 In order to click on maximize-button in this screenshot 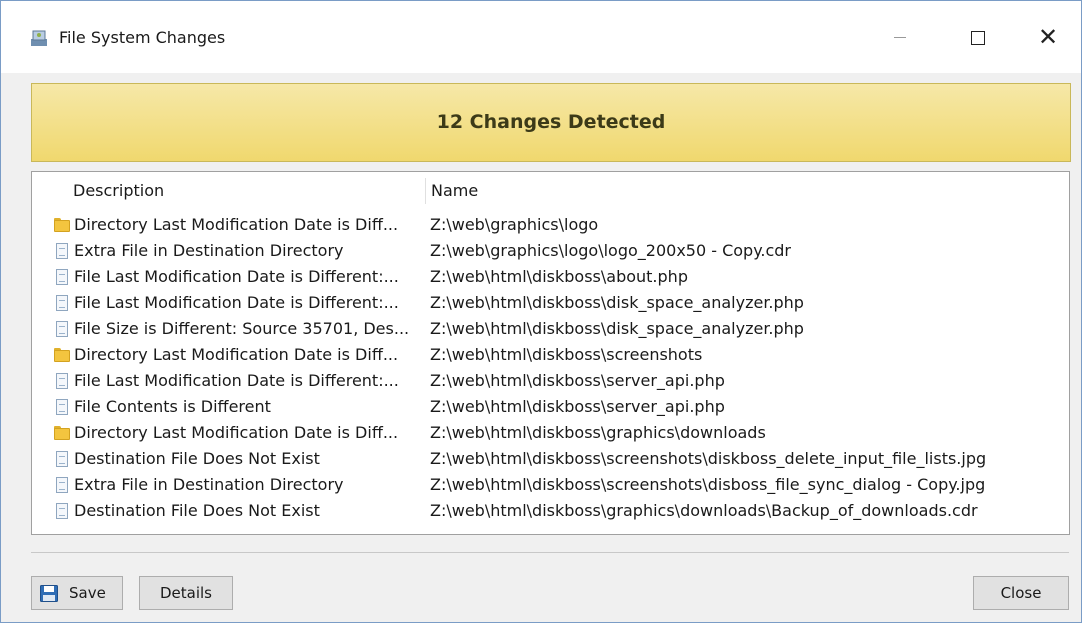, I will do `click(978, 37)`.